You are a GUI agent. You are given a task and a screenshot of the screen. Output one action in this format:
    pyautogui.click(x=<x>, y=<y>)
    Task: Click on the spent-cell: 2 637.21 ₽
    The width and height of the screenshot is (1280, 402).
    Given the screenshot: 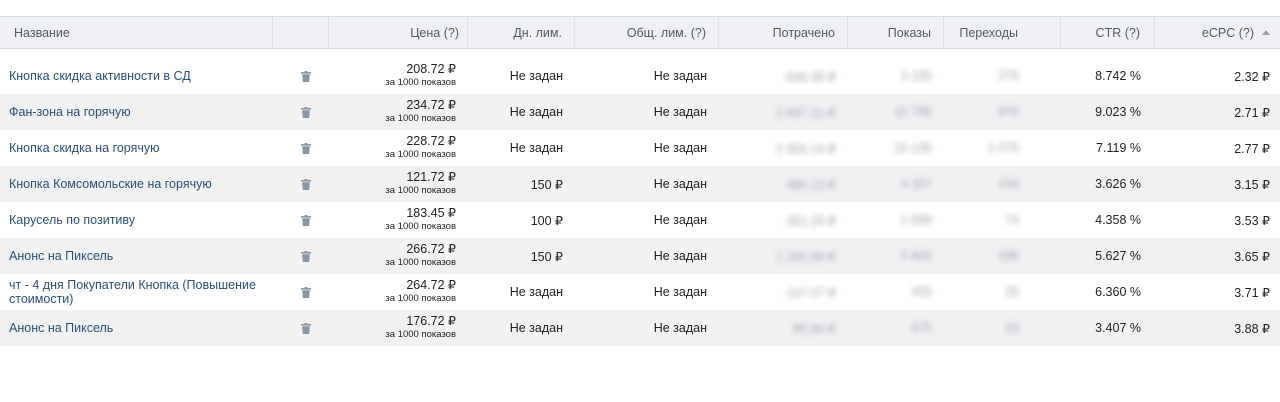 What is the action you would take?
    pyautogui.click(x=783, y=112)
    